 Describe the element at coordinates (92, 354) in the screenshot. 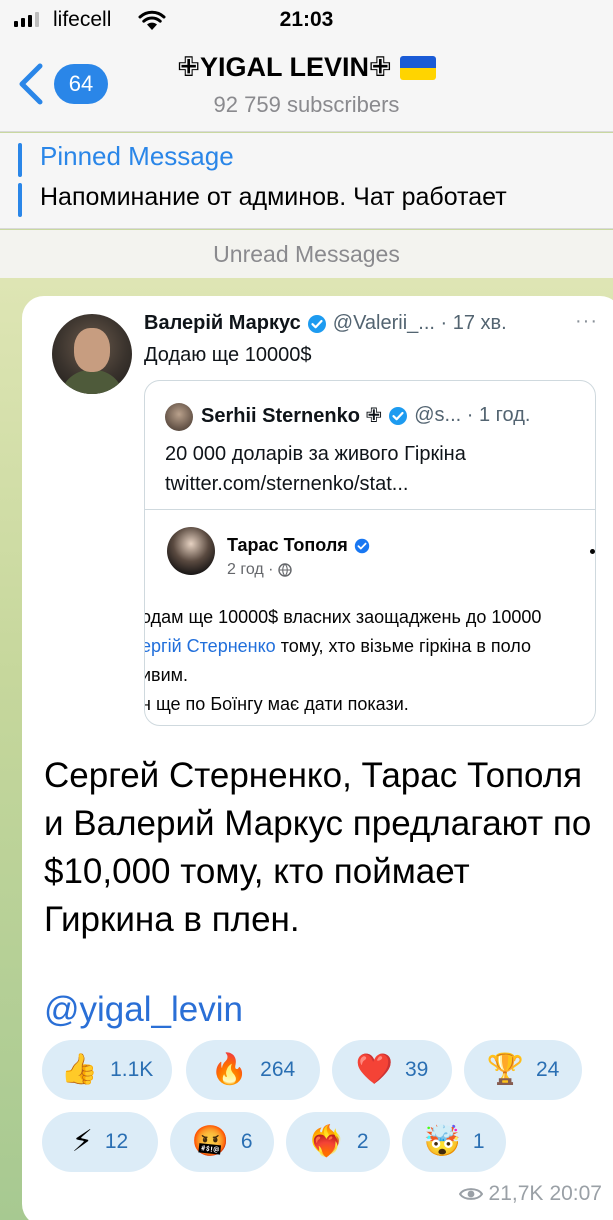

I see `tweet-author-avatar` at that location.